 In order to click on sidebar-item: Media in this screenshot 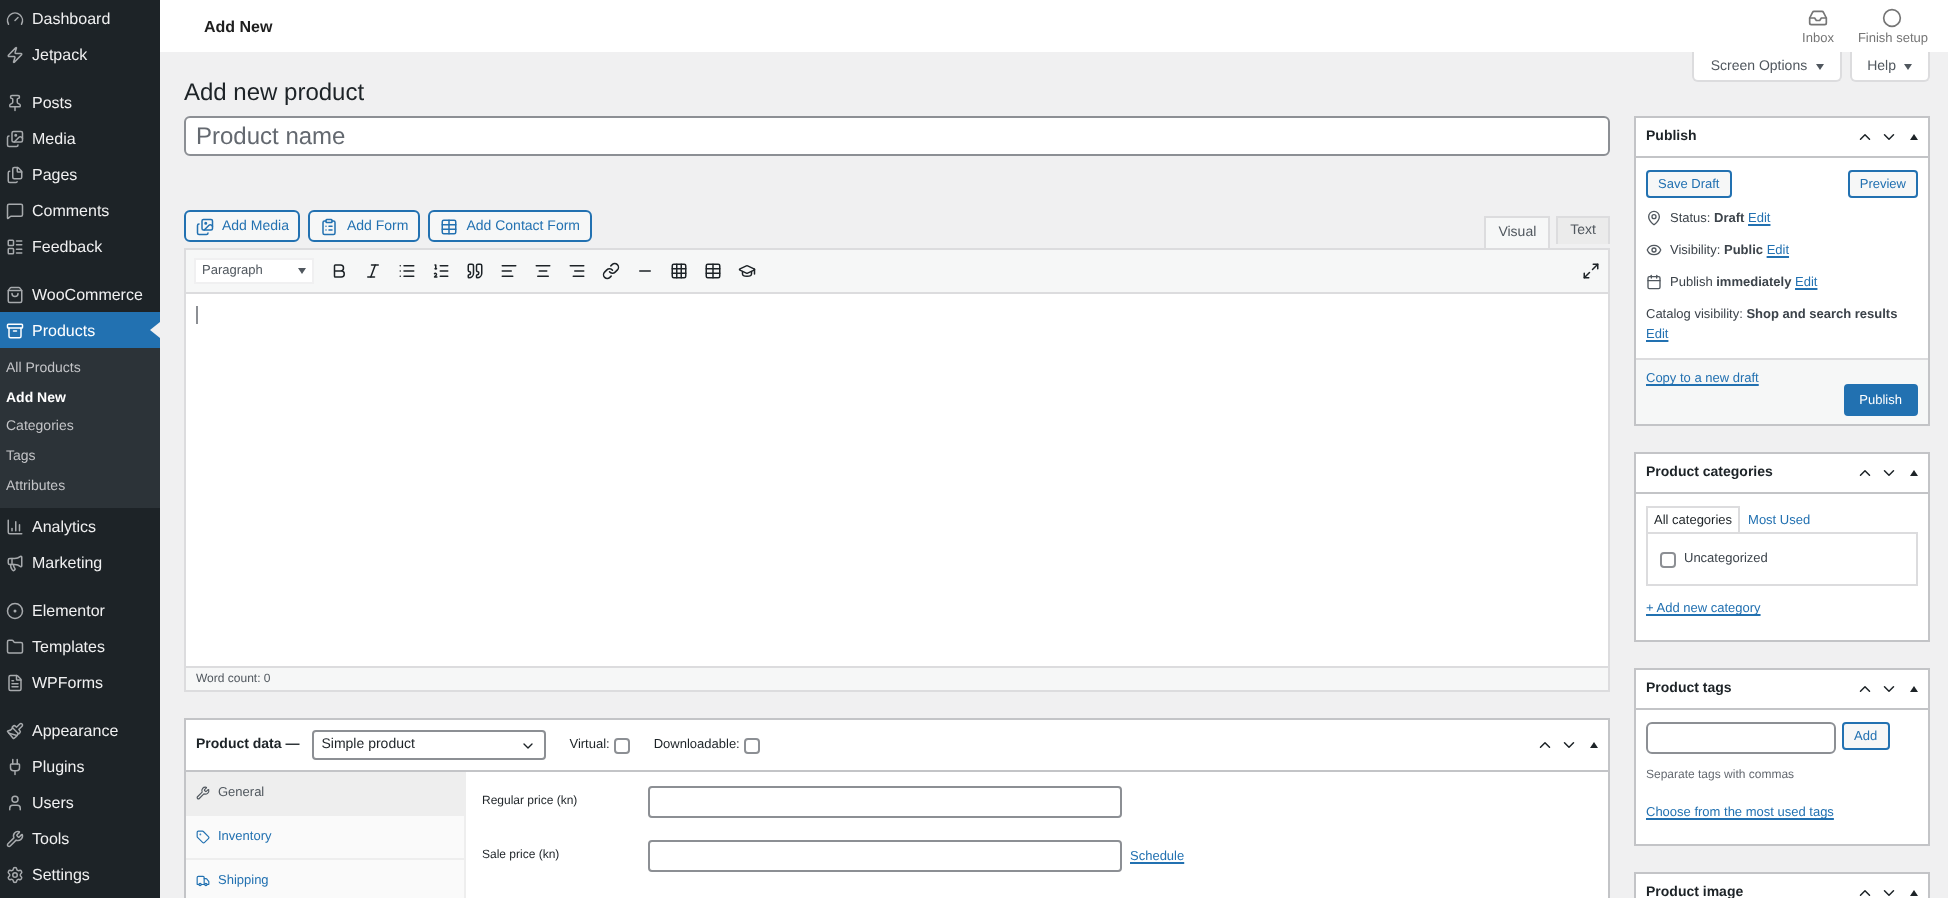, I will do `click(80, 138)`.